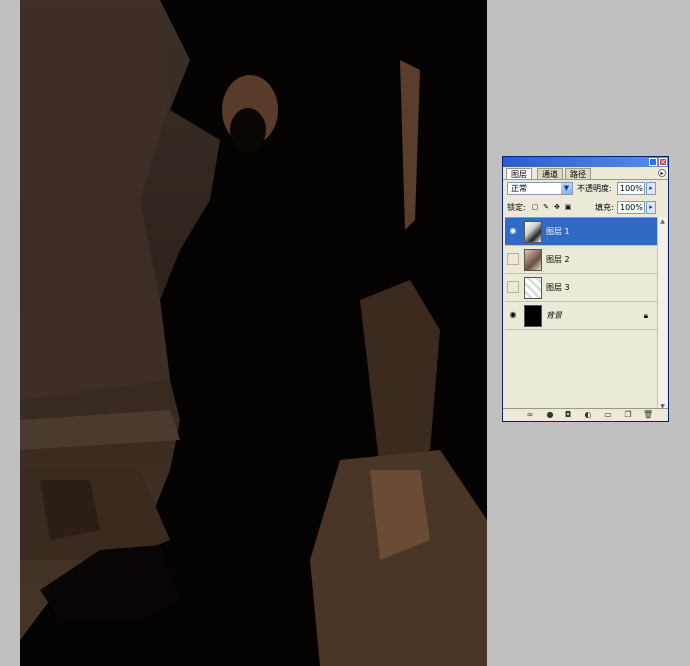 Image resolution: width=690 pixels, height=666 pixels. I want to click on lock-brush-icon: ✎, so click(546, 207).